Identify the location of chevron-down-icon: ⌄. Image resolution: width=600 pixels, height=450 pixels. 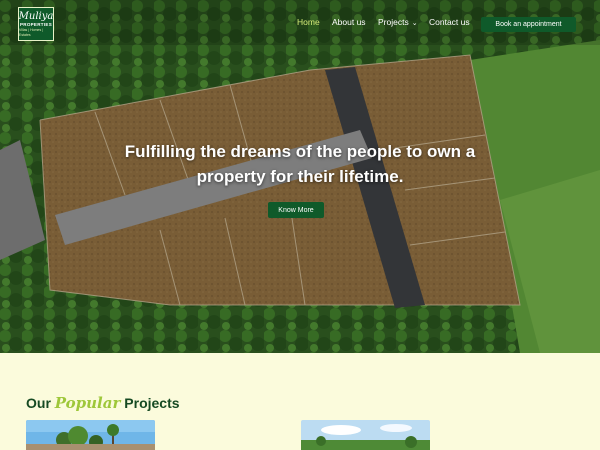
(414, 23).